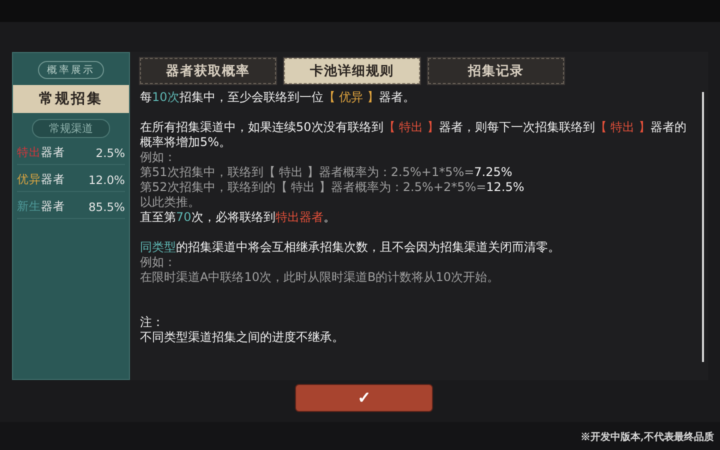 The height and width of the screenshot is (450, 720). Describe the element at coordinates (327, 172) in the screenshot. I see `example-text: 第51次招集中，联络到【 特出 】器者概率为：2.5%+1*5%=7.25%` at that location.